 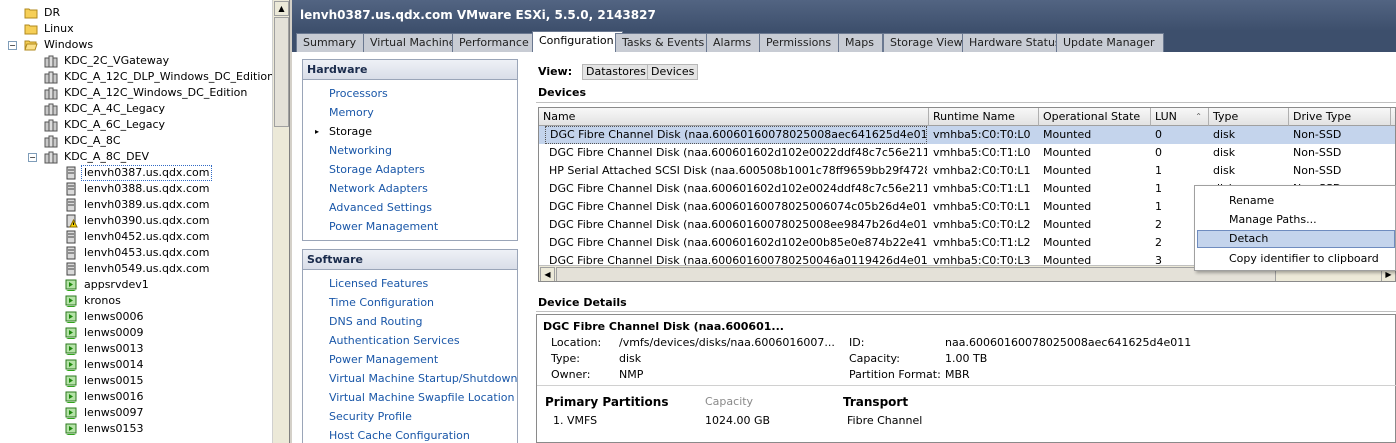 I want to click on software-item-security-profile: Security Profile, so click(x=370, y=416).